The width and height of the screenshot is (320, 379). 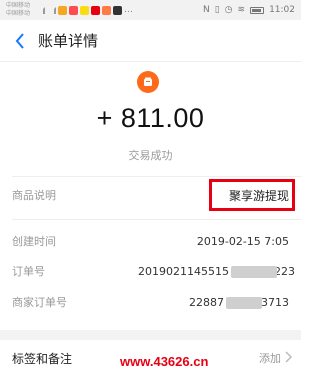 What do you see at coordinates (28, 271) in the screenshot?
I see `order-number-label: 订单号` at bounding box center [28, 271].